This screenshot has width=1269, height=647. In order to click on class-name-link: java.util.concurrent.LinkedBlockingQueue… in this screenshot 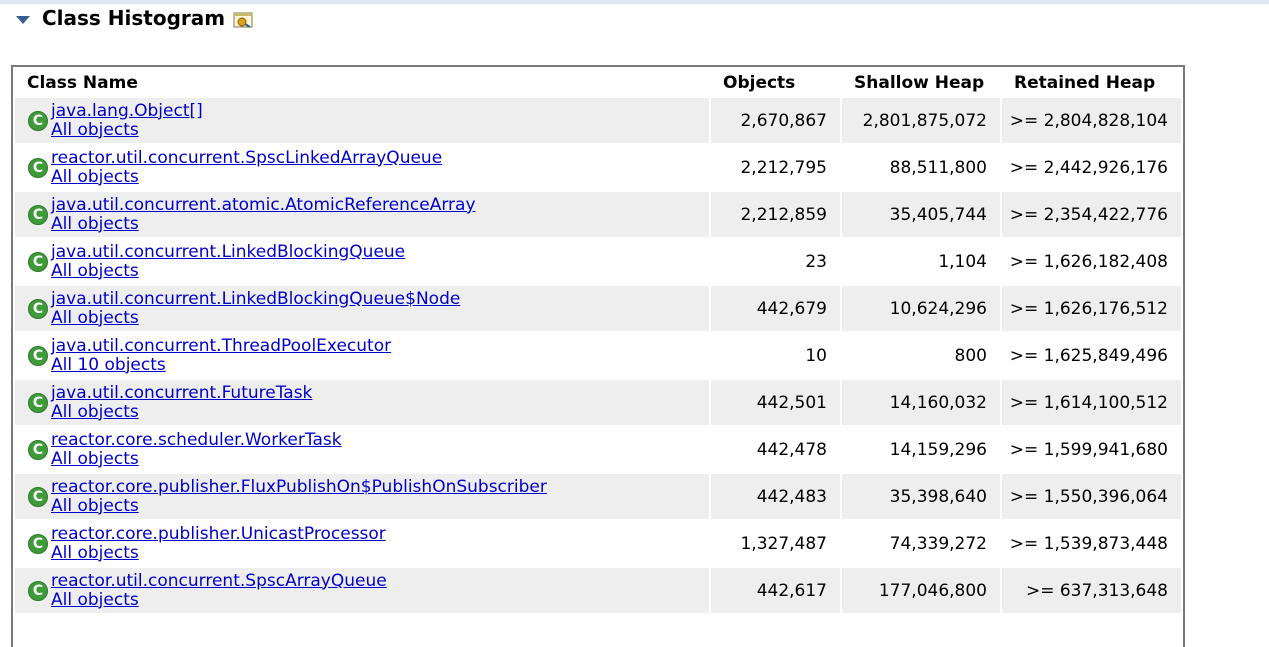, I will do `click(255, 299)`.